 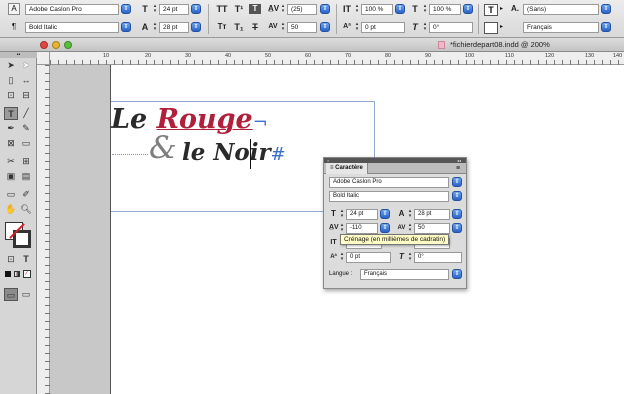 I want to click on panel-kerning-stepper: ▴ ▾, so click(x=342, y=228).